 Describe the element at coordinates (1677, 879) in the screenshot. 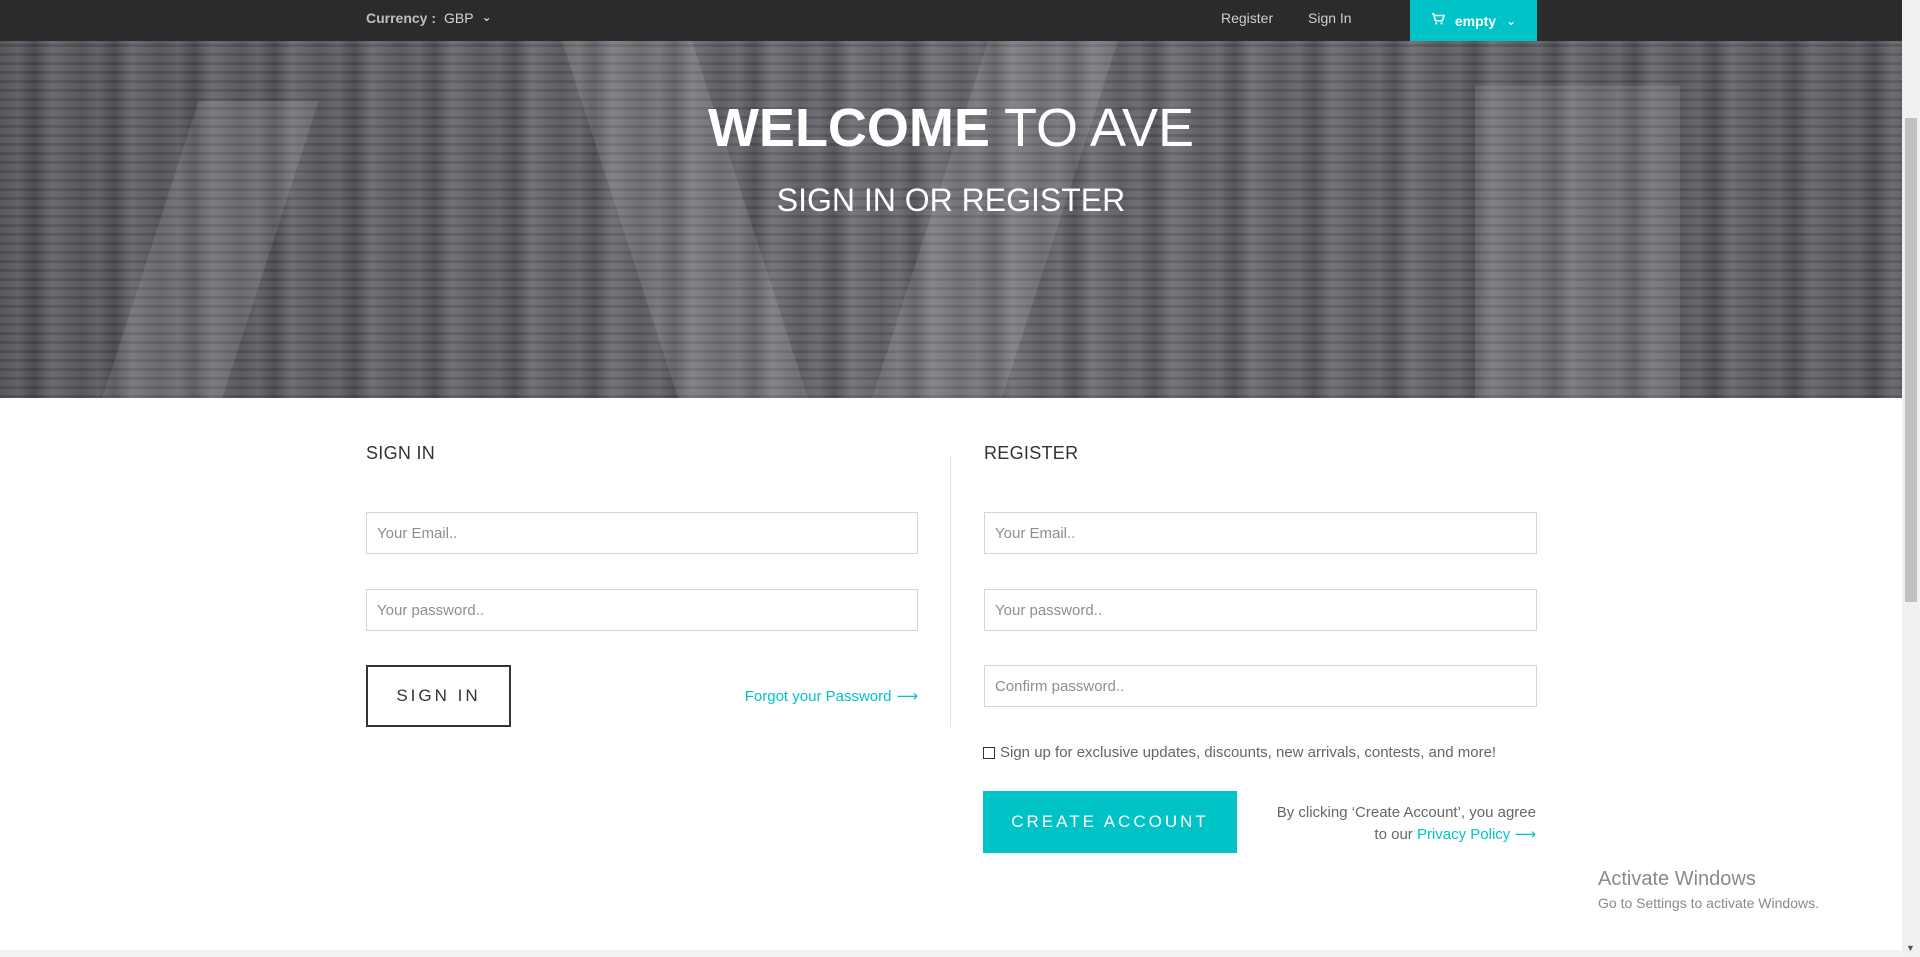

I see `watermark-title: Activate Windows` at that location.